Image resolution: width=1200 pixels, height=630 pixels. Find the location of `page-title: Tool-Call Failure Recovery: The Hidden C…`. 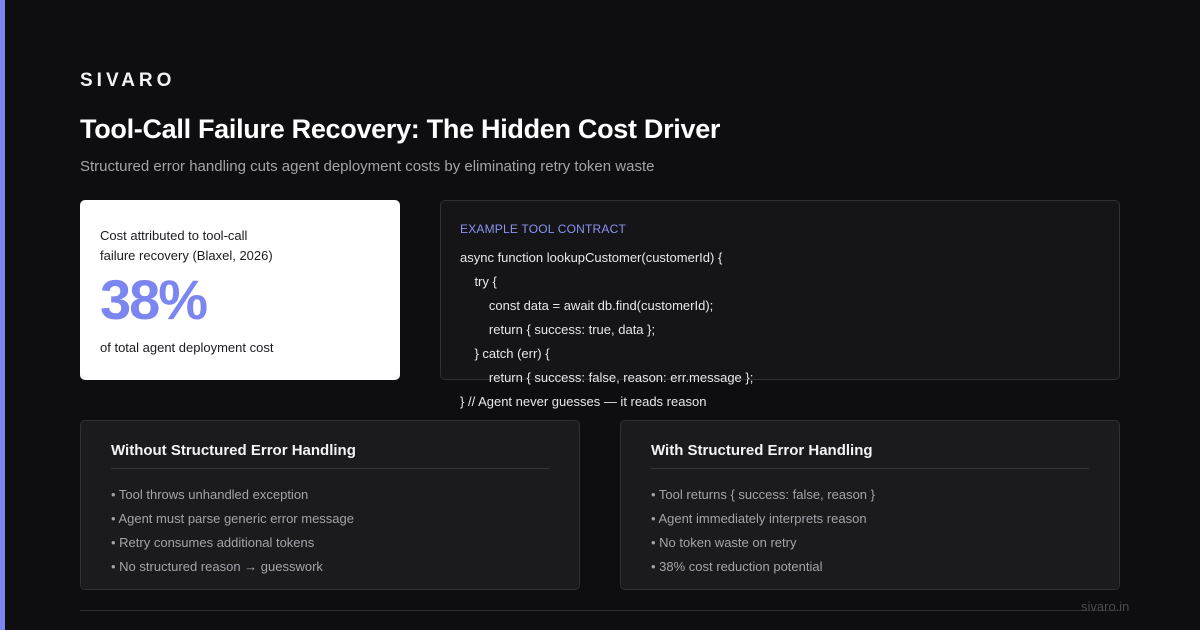

page-title: Tool-Call Failure Recovery: The Hidden C… is located at coordinates (400, 129).